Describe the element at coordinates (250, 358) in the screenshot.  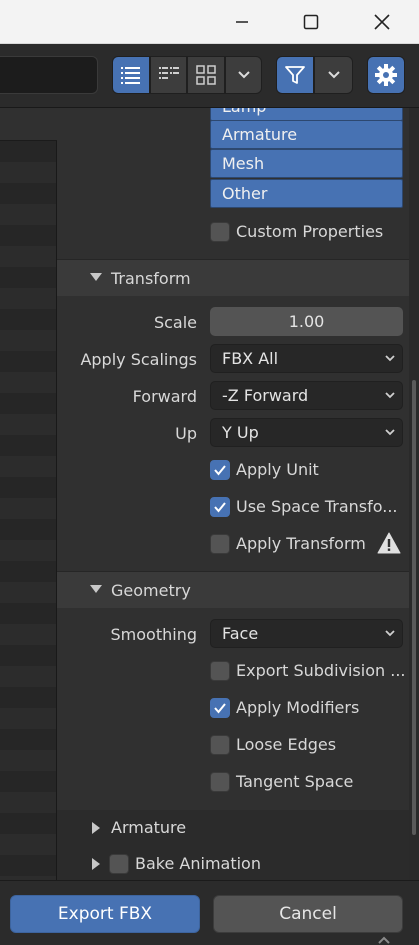
I see `apply-scalings-value: FBX All` at that location.